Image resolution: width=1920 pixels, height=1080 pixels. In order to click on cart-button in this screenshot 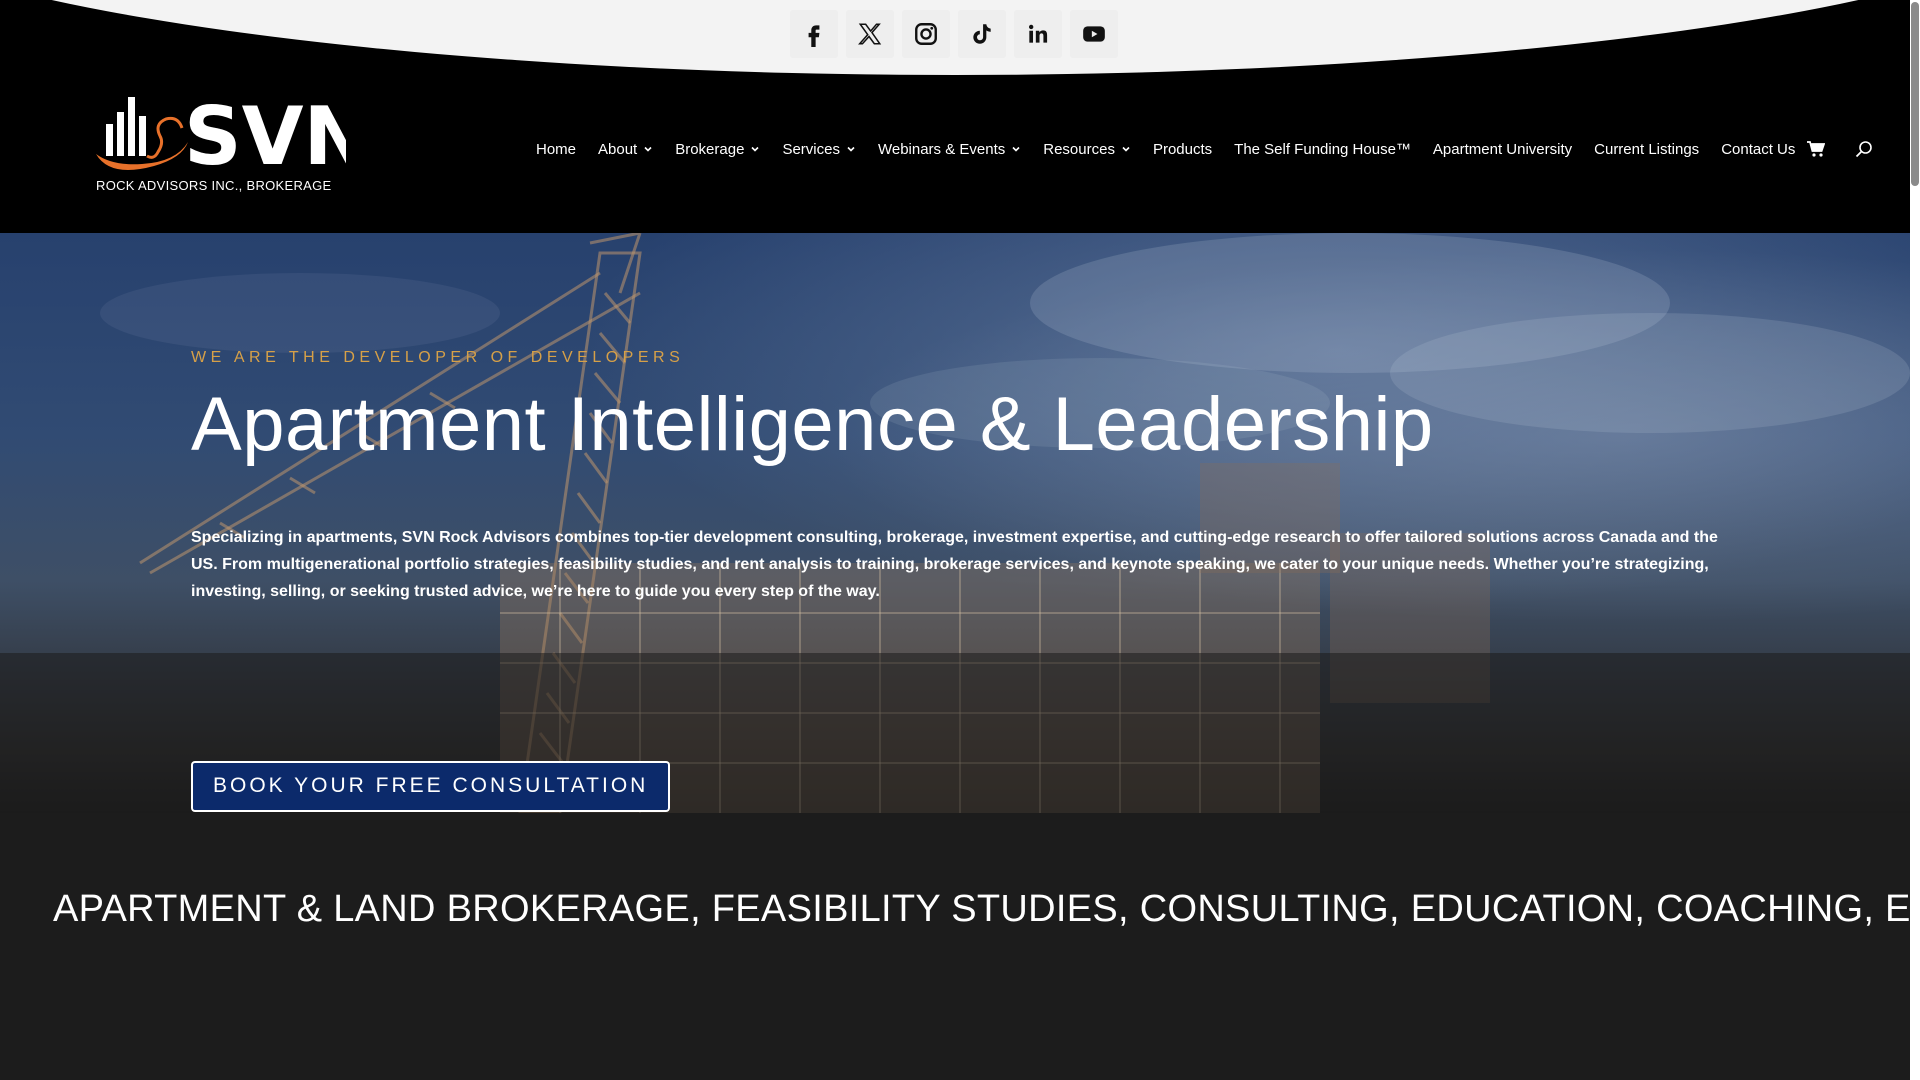, I will do `click(1816, 149)`.